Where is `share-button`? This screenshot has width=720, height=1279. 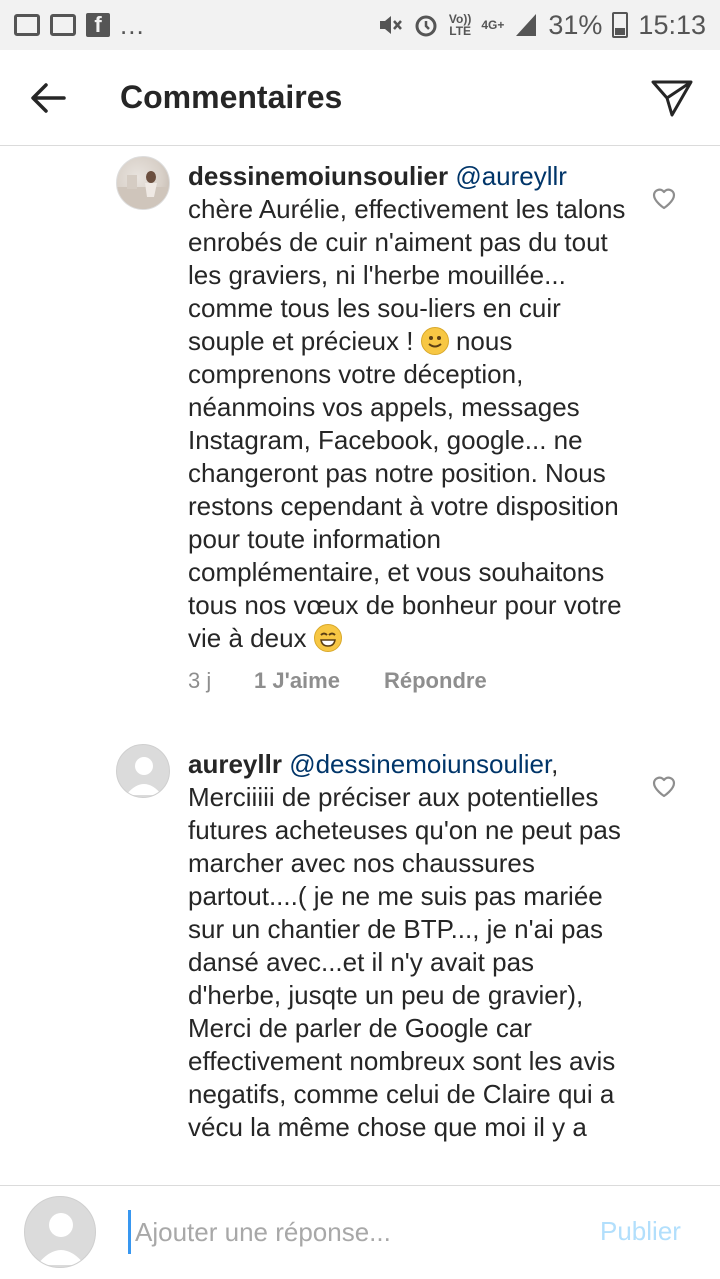
share-button is located at coordinates (672, 98).